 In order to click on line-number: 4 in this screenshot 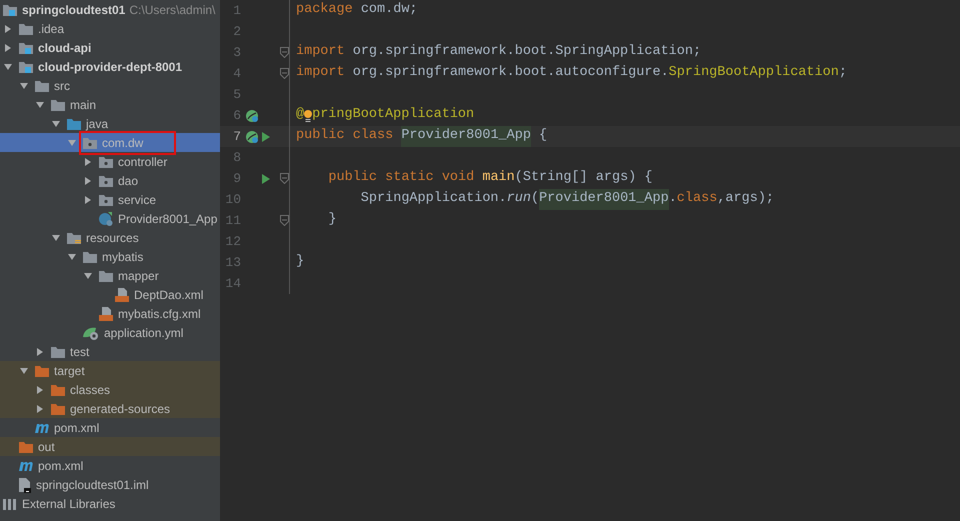, I will do `click(236, 73)`.